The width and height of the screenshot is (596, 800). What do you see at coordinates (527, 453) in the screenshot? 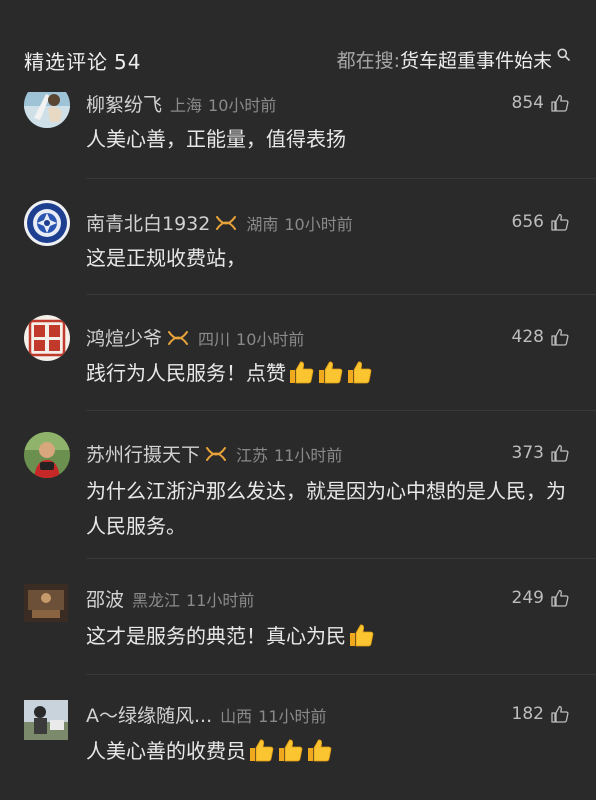
I see `like-count: 373` at bounding box center [527, 453].